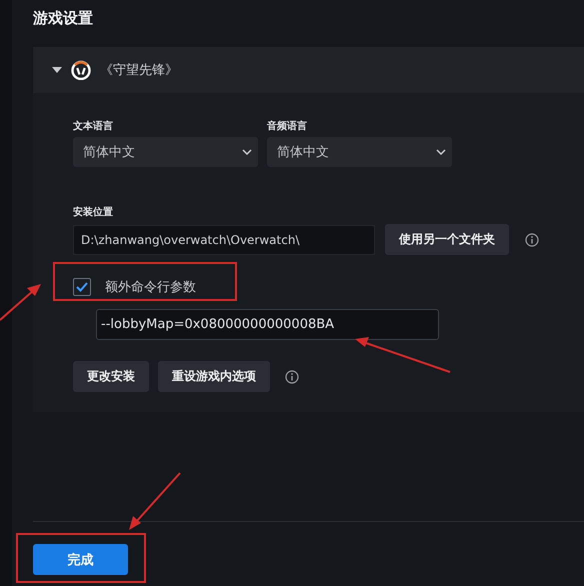 This screenshot has width=584, height=586. Describe the element at coordinates (111, 376) in the screenshot. I see `action-button: 更改安装` at that location.